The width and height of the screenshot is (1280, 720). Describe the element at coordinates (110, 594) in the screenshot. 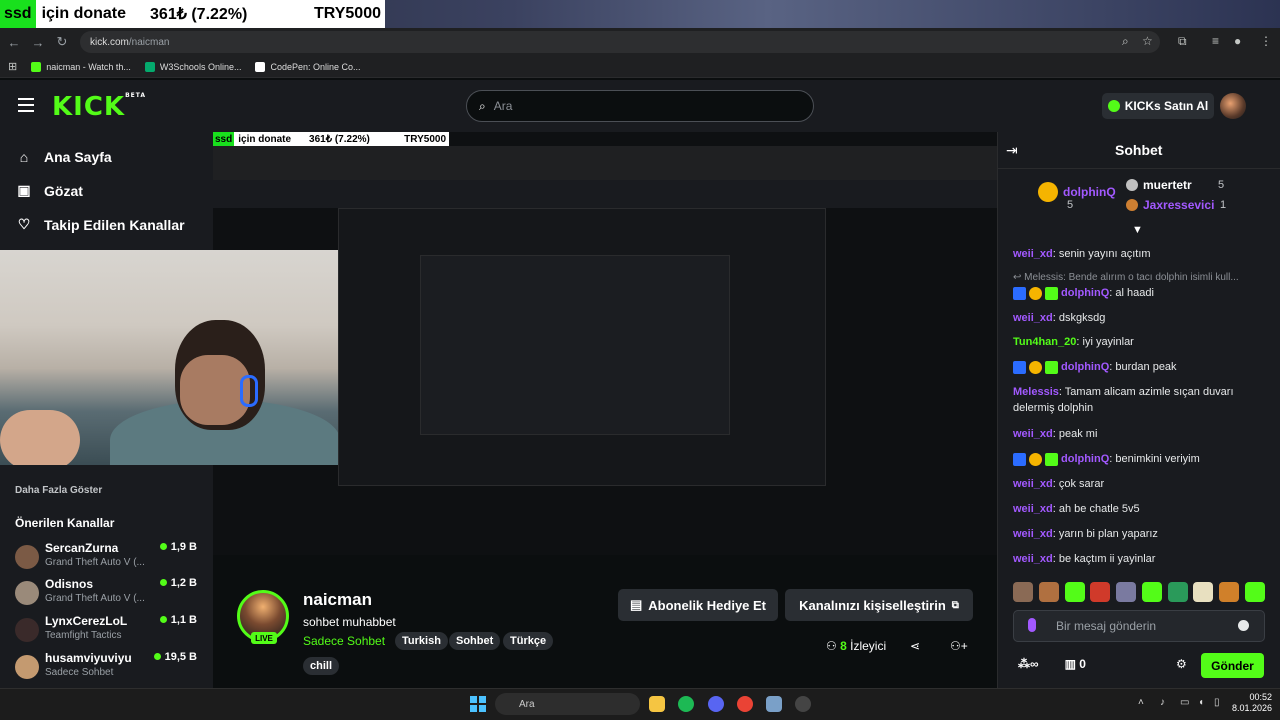

I see `recommended-channel: Odisnos Grand Theft Auto V (... 1,2 B` at that location.